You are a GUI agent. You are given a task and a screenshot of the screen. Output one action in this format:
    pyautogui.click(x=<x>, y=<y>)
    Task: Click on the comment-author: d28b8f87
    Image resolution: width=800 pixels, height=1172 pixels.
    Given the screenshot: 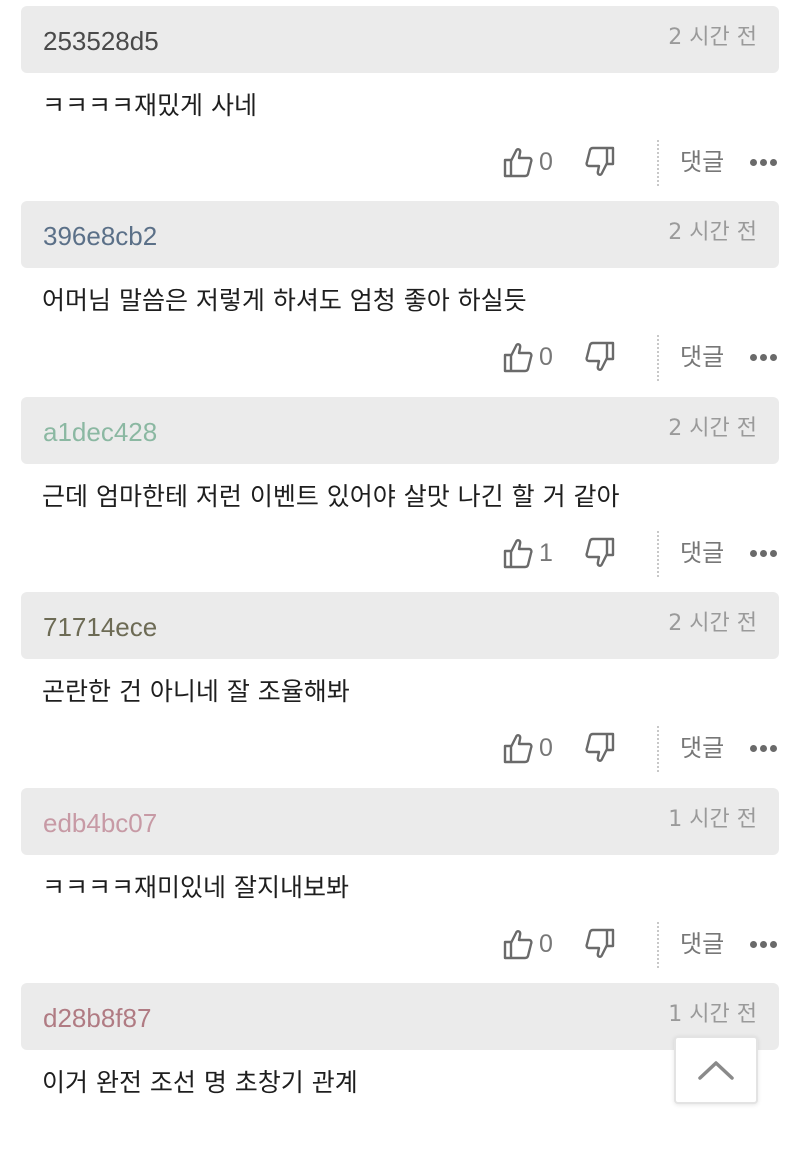 What is the action you would take?
    pyautogui.click(x=97, y=1018)
    